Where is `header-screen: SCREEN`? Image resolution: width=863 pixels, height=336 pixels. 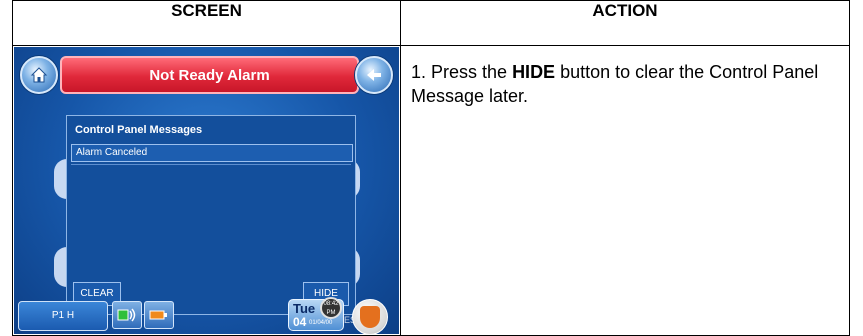 header-screen: SCREEN is located at coordinates (206, 23).